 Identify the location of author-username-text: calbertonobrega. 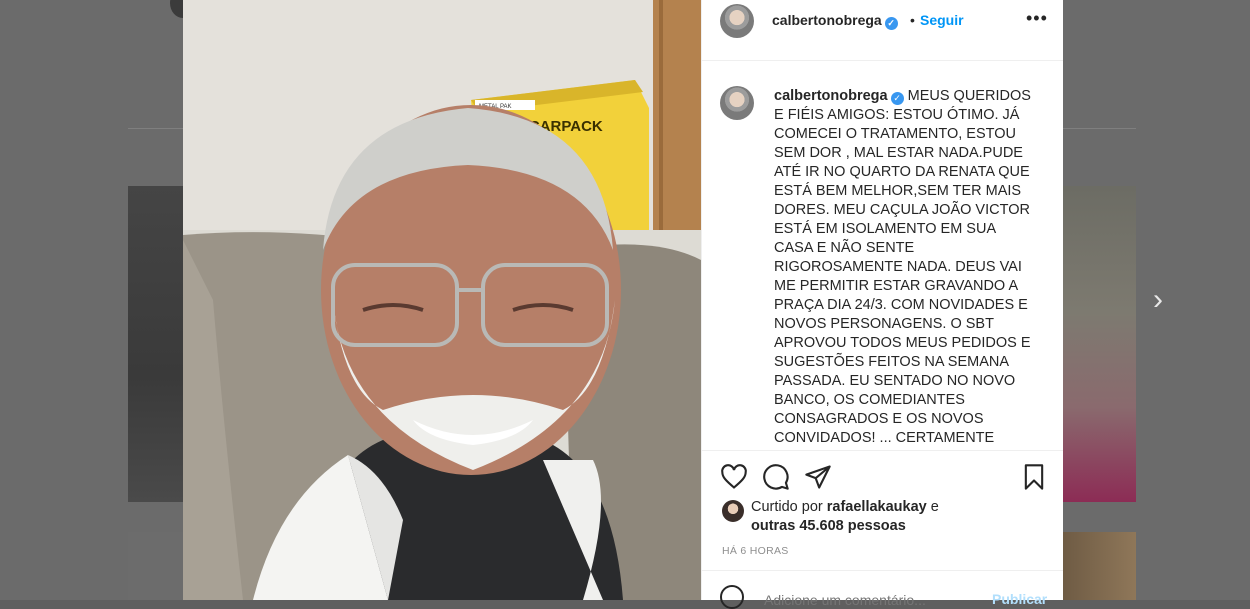
(827, 20).